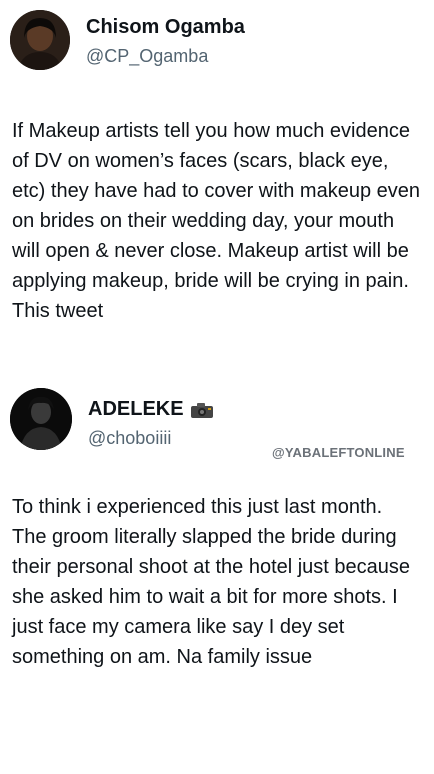 The width and height of the screenshot is (434, 774). What do you see at coordinates (41, 419) in the screenshot?
I see `adeleke-avatar` at bounding box center [41, 419].